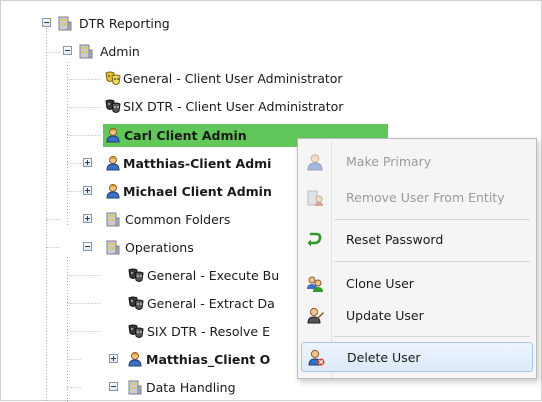 The height and width of the screenshot is (402, 542). I want to click on green-arrow-icon, so click(314, 239).